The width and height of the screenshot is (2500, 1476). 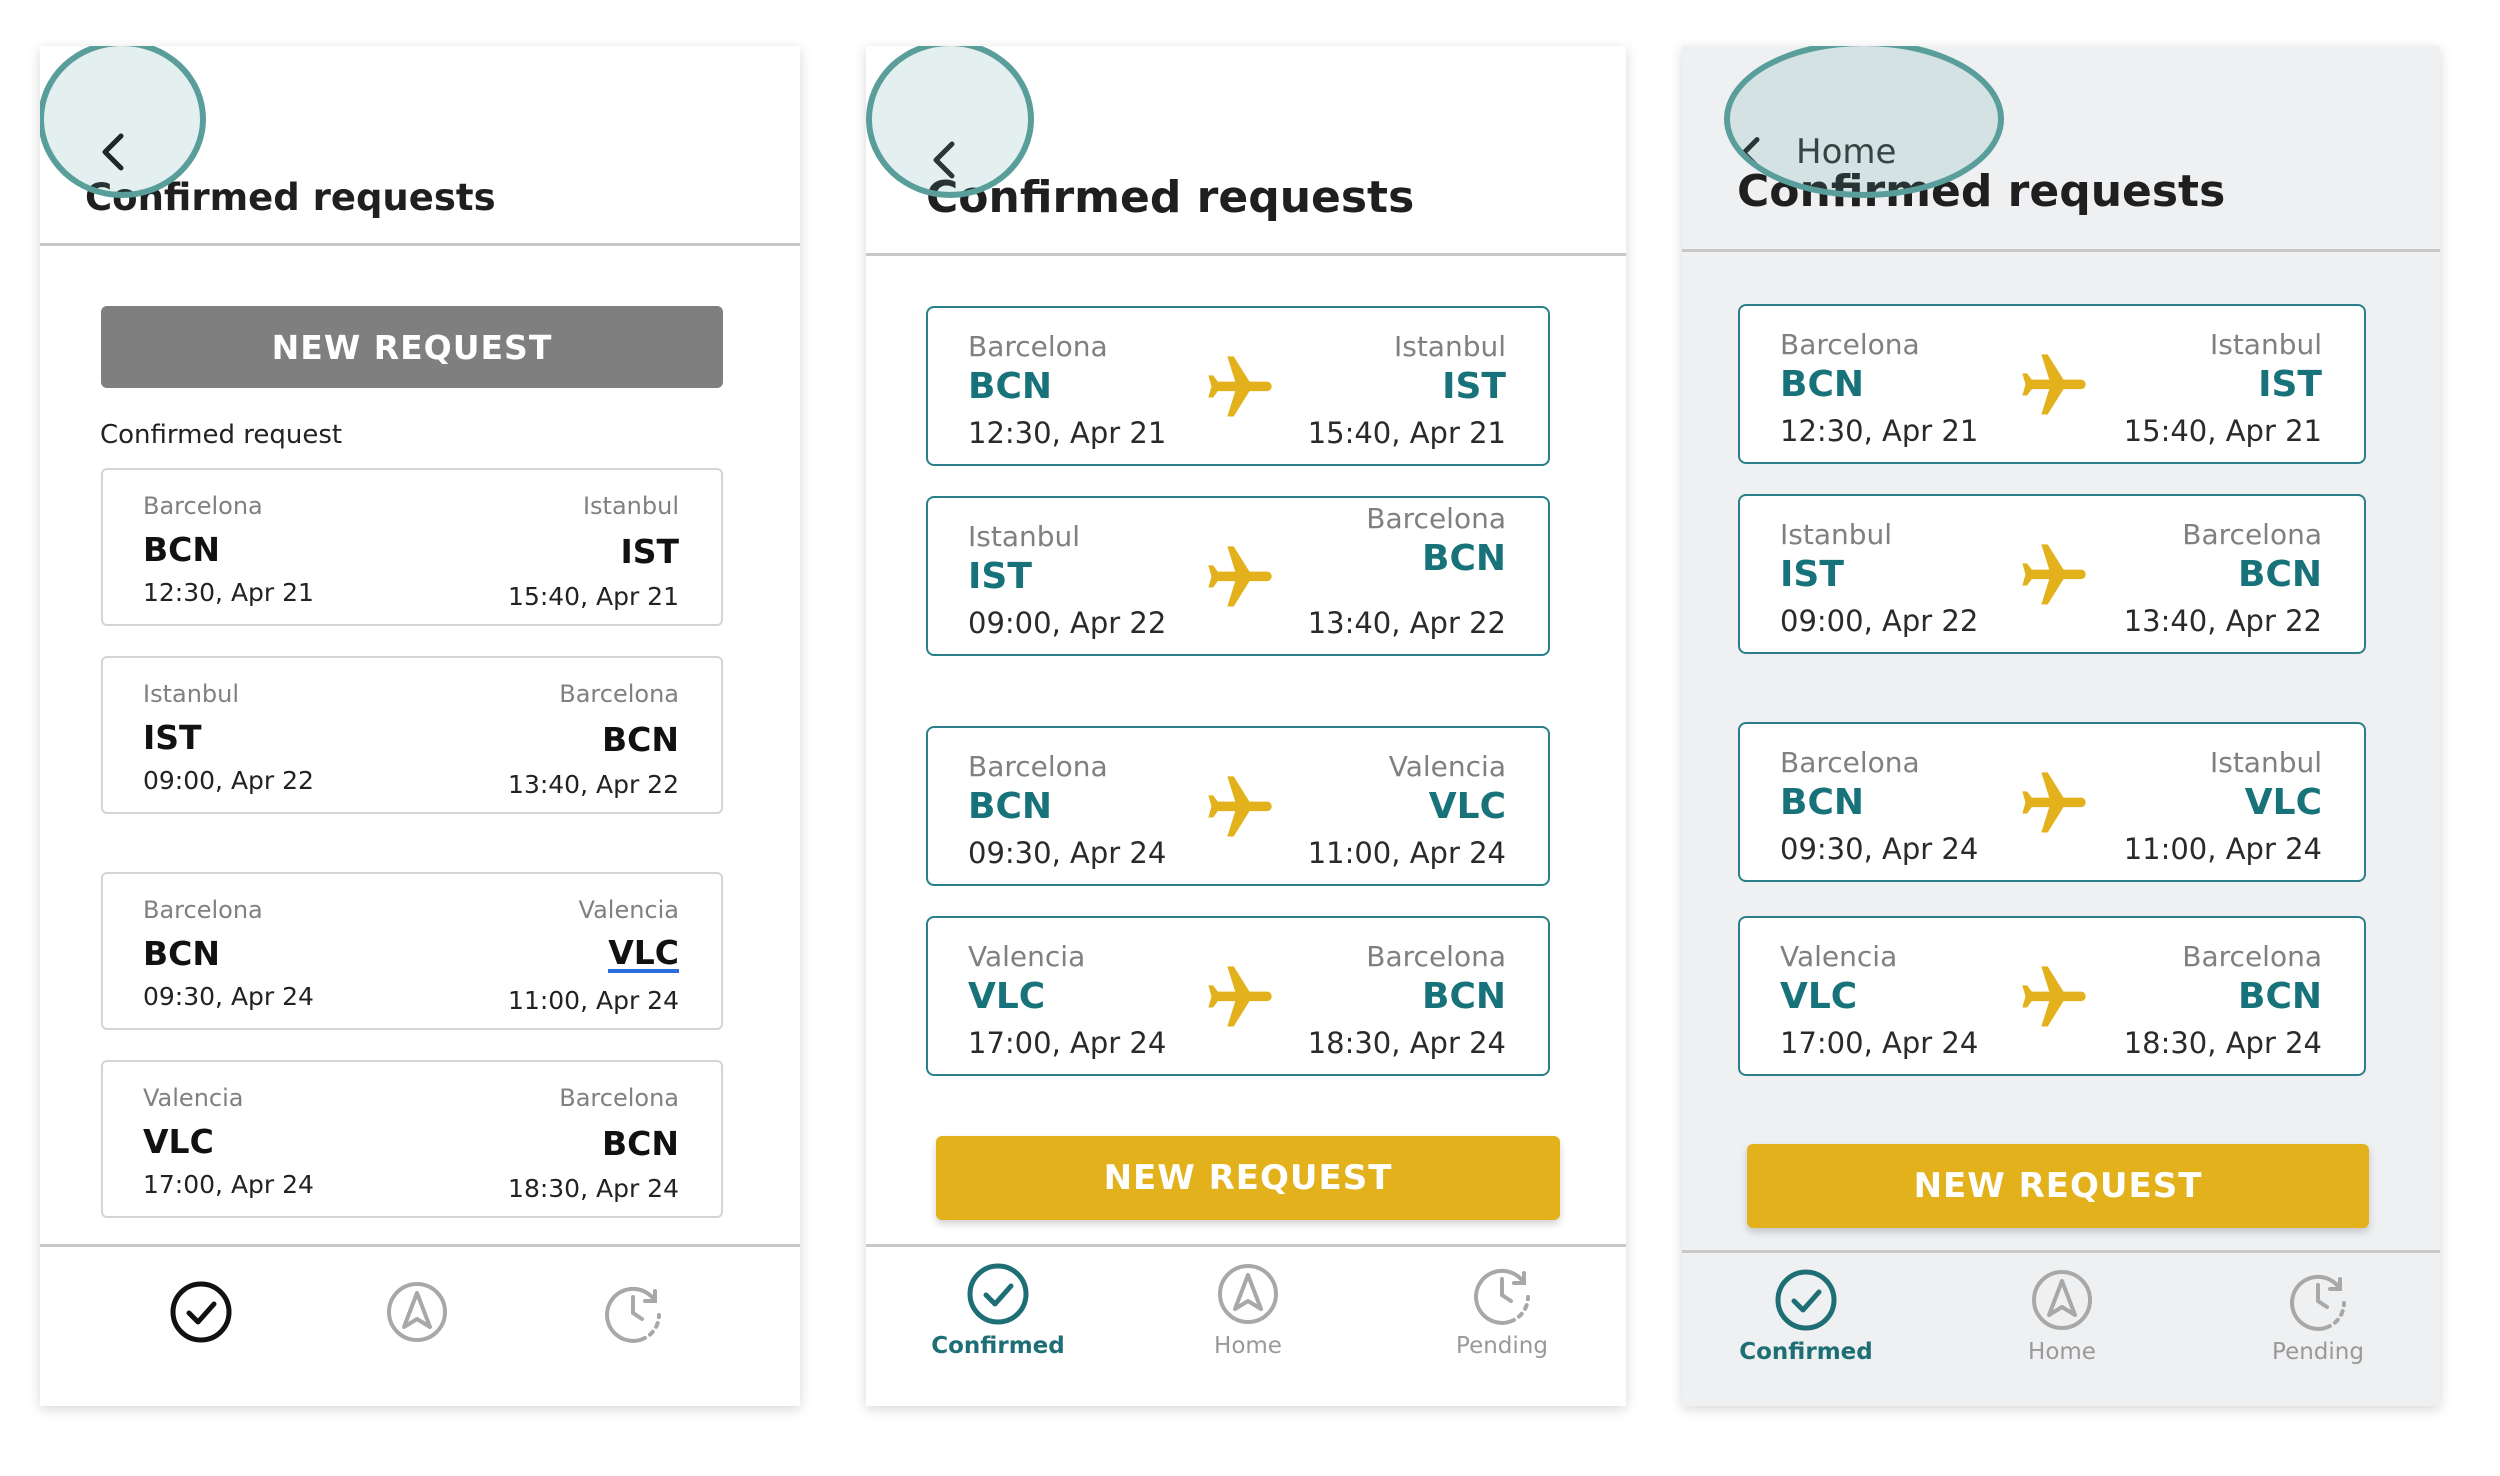 What do you see at coordinates (115, 152) in the screenshot?
I see `chevron-left-icon` at bounding box center [115, 152].